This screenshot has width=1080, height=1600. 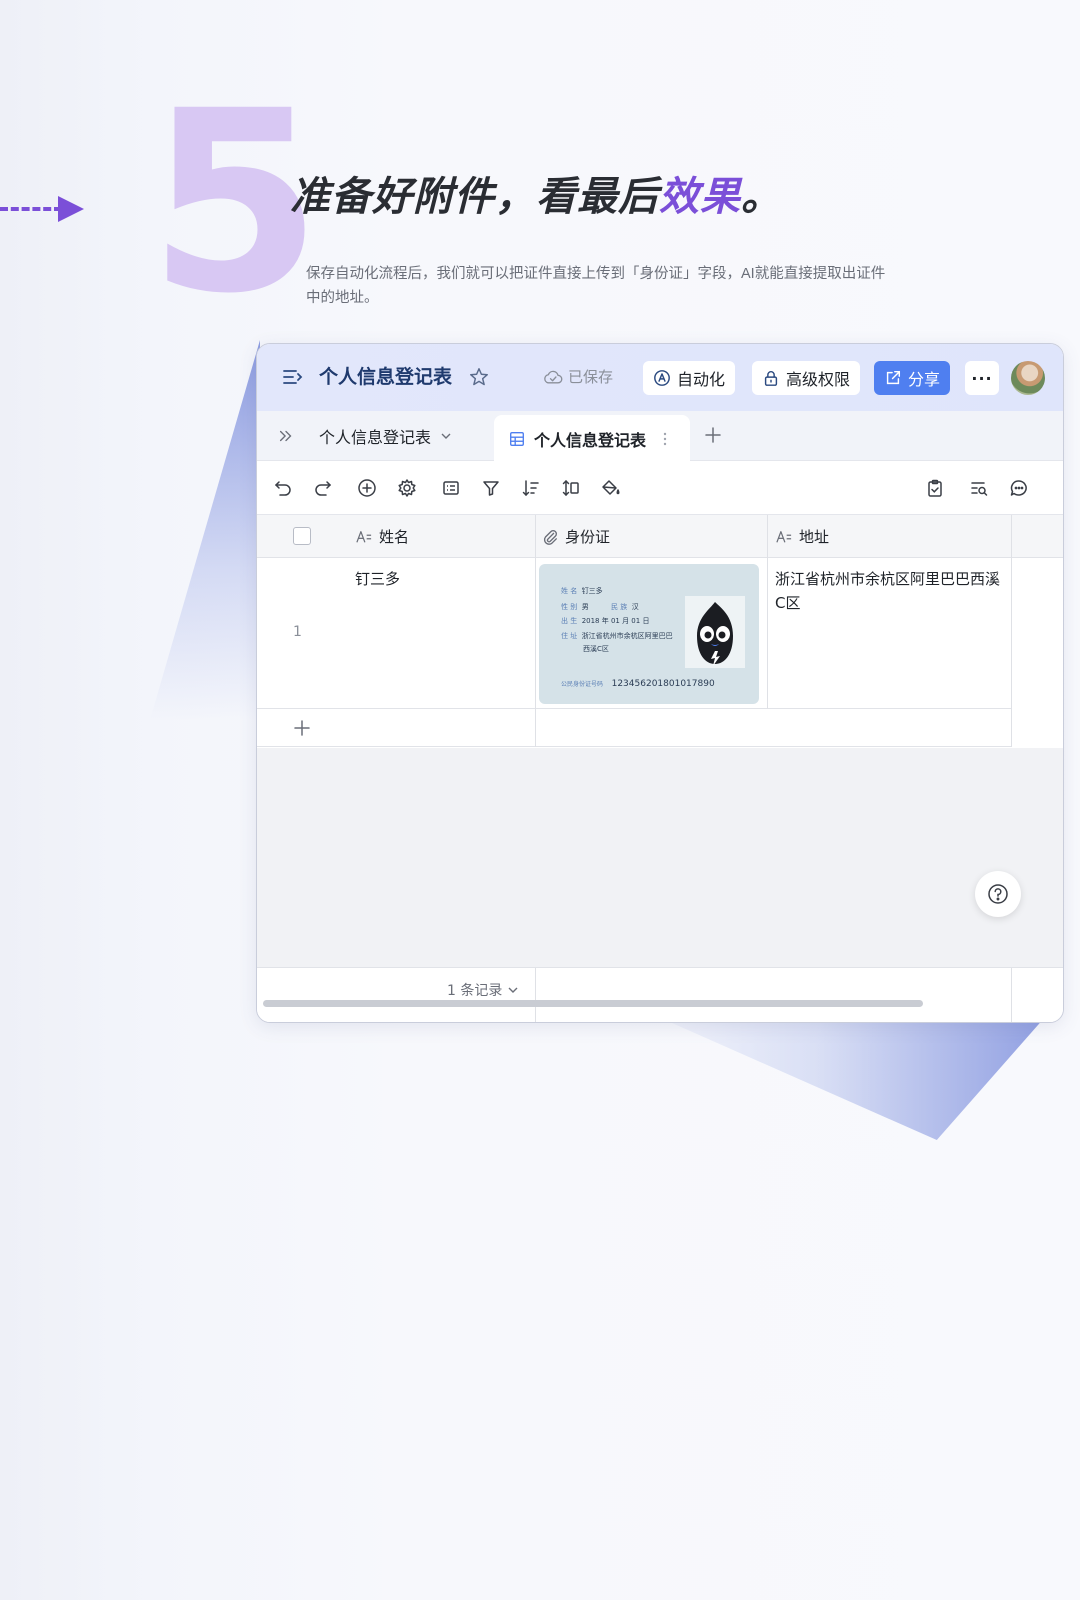 I want to click on comment-icon, so click(x=1019, y=488).